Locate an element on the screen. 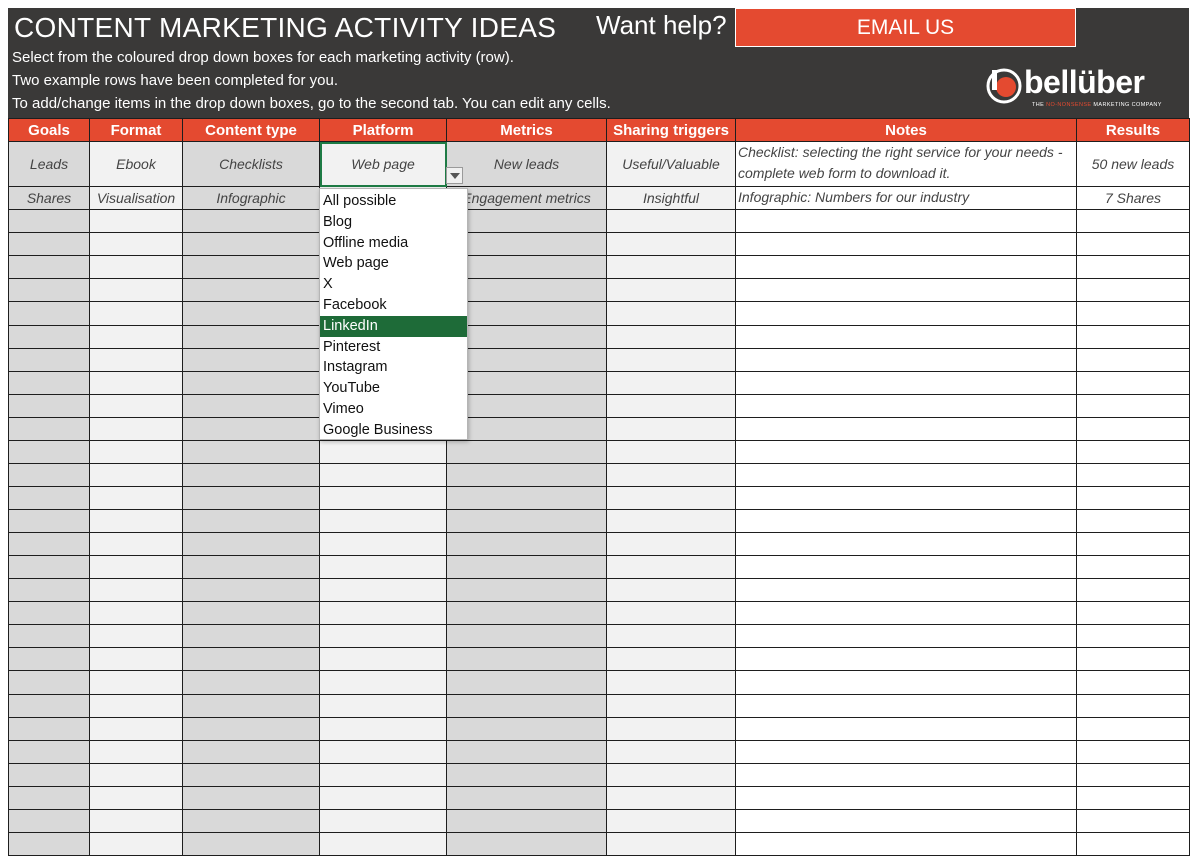 This screenshot has height=866, width=1200. column-header-notes: Notes is located at coordinates (906, 130).